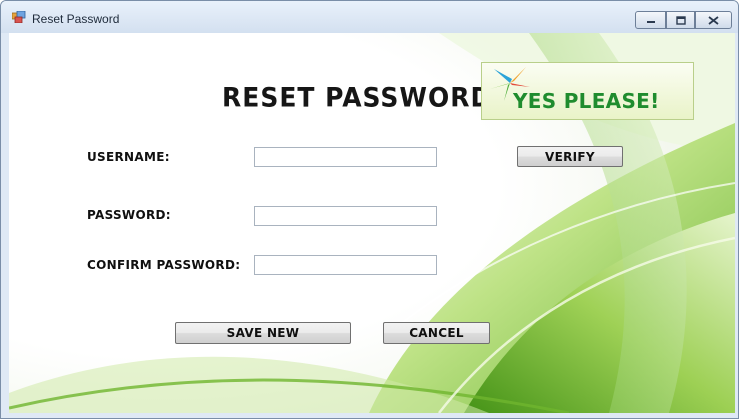  What do you see at coordinates (128, 157) in the screenshot?
I see `username-label: USERNAME:` at bounding box center [128, 157].